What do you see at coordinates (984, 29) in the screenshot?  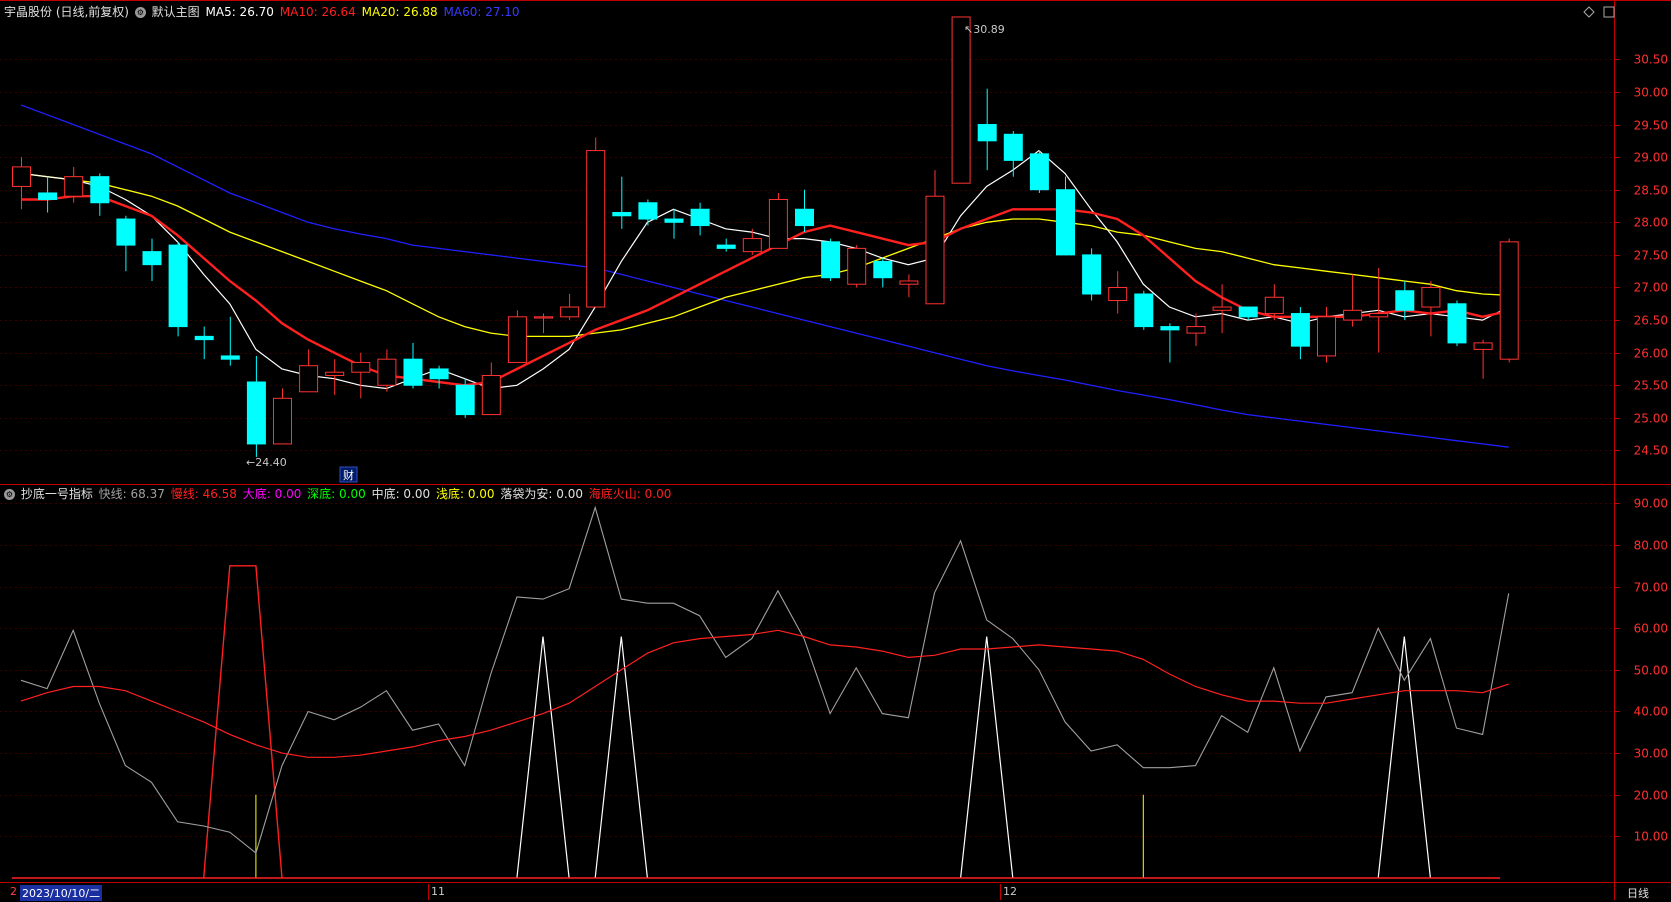 I see `high-price-label: ↖30.89` at bounding box center [984, 29].